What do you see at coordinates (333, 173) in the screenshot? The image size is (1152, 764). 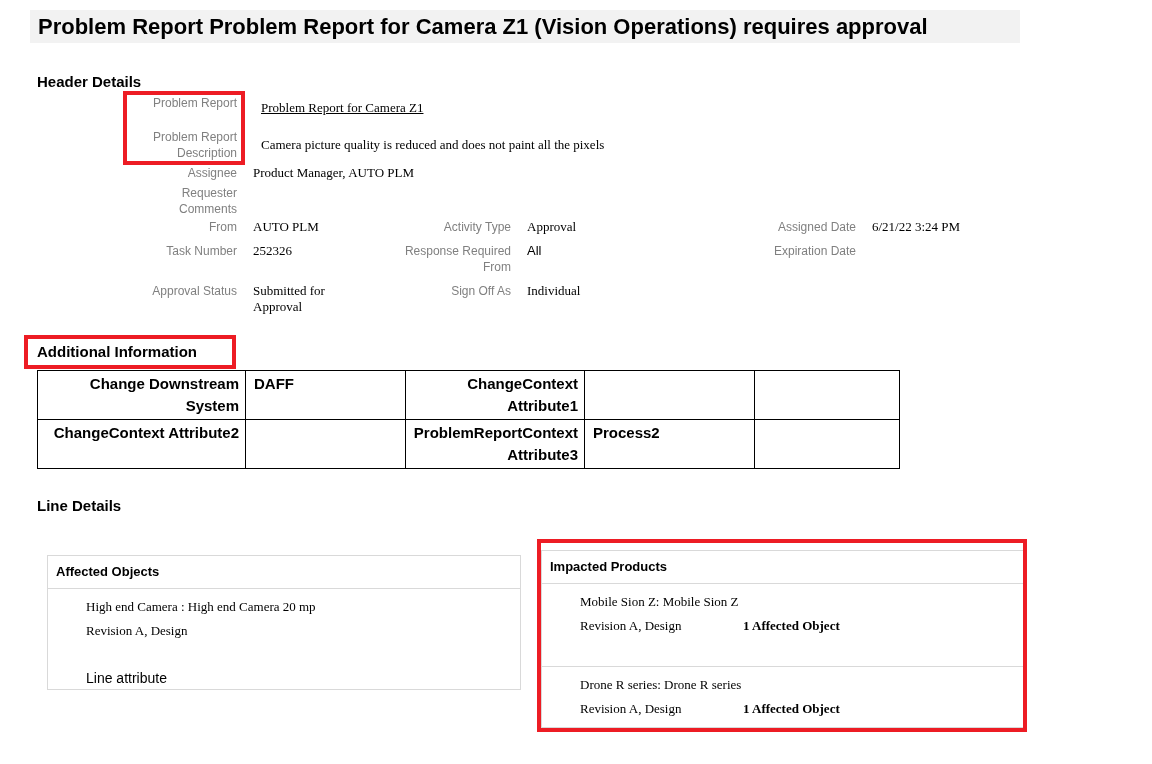 I see `field-value: Product Manager, AUTO PLM` at bounding box center [333, 173].